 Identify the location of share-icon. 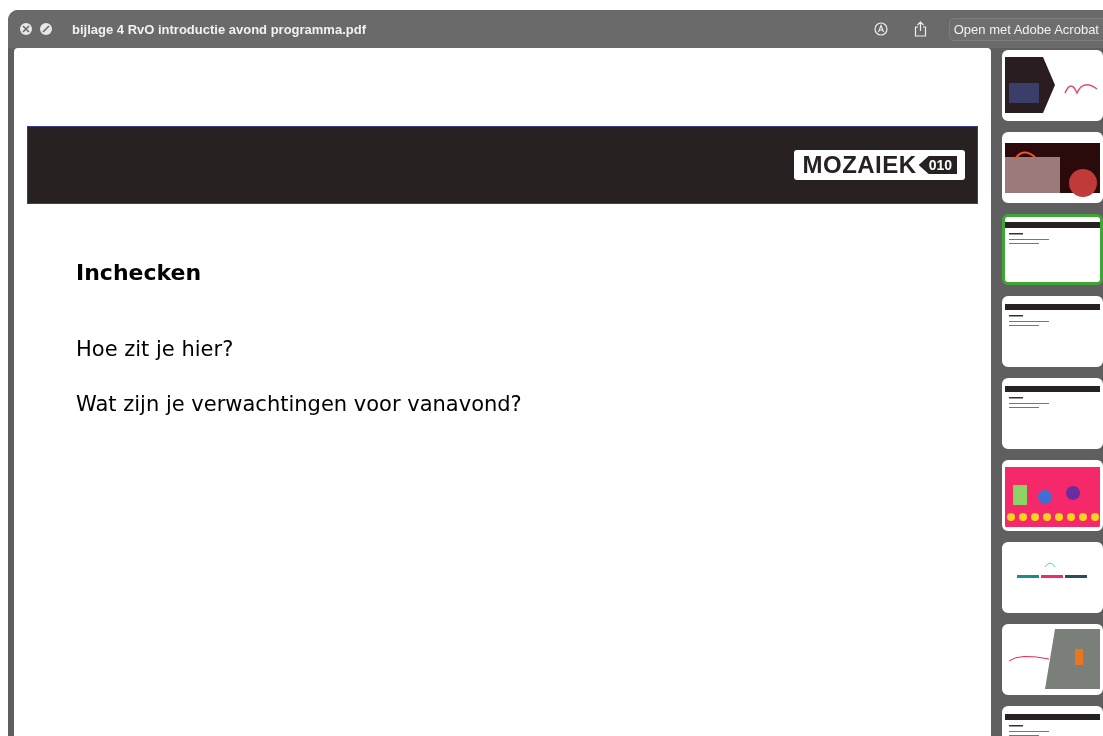
(920, 29).